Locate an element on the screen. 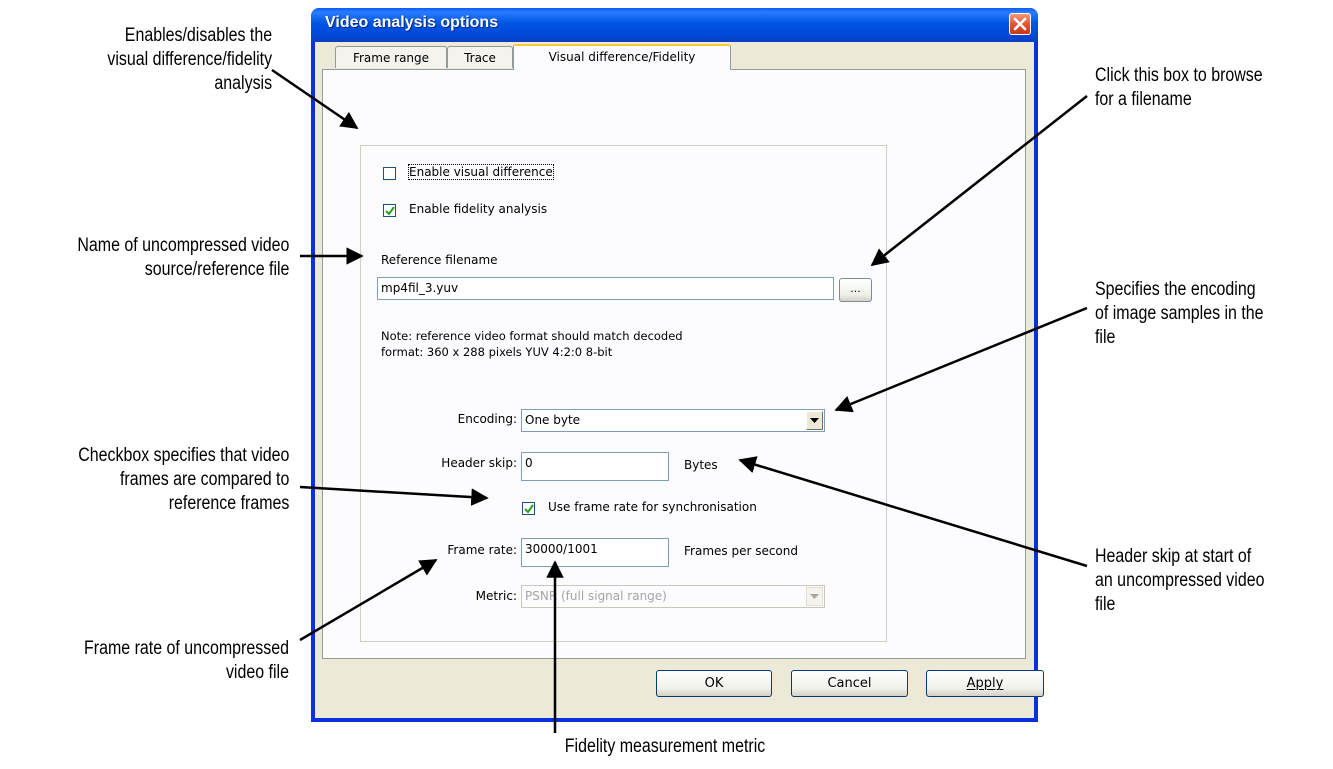 The height and width of the screenshot is (769, 1333). note-line-2: format: 360 x 288 pixels YUV 4:2:0 8-bit is located at coordinates (497, 352).